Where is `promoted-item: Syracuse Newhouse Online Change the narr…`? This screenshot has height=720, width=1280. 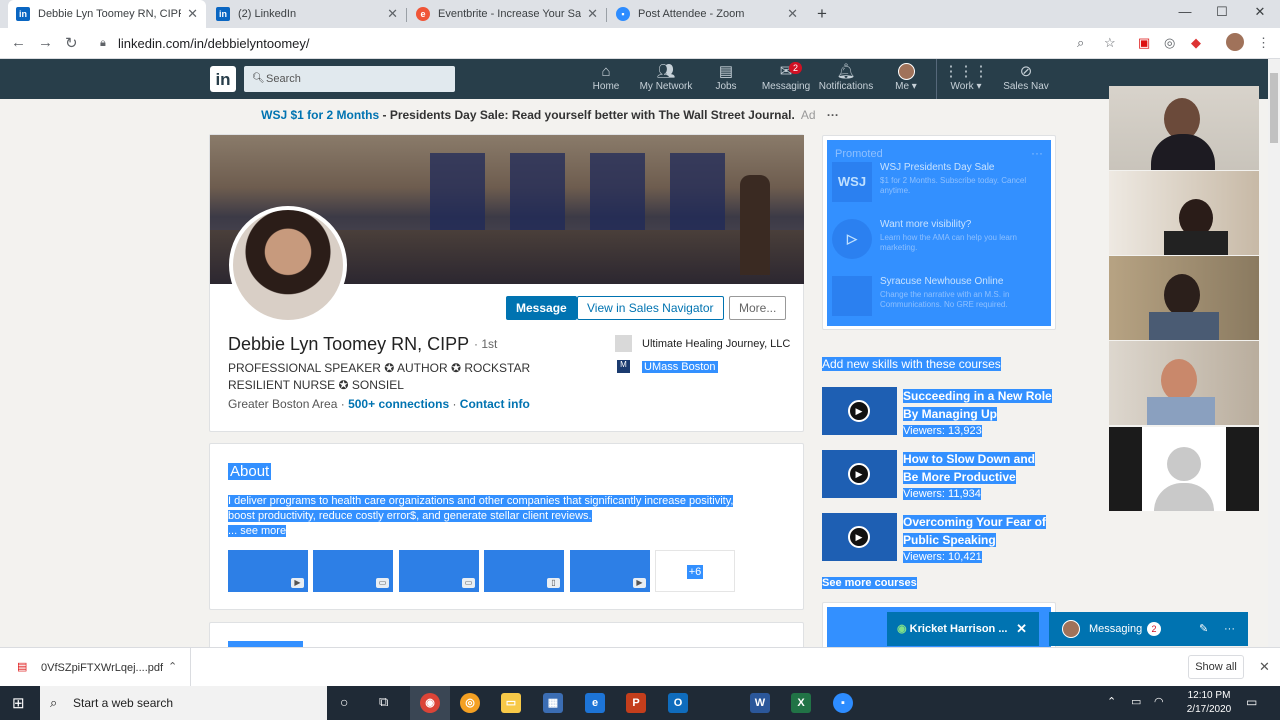
promoted-item: Syracuse Newhouse Online Change the narr… is located at coordinates (938, 298).